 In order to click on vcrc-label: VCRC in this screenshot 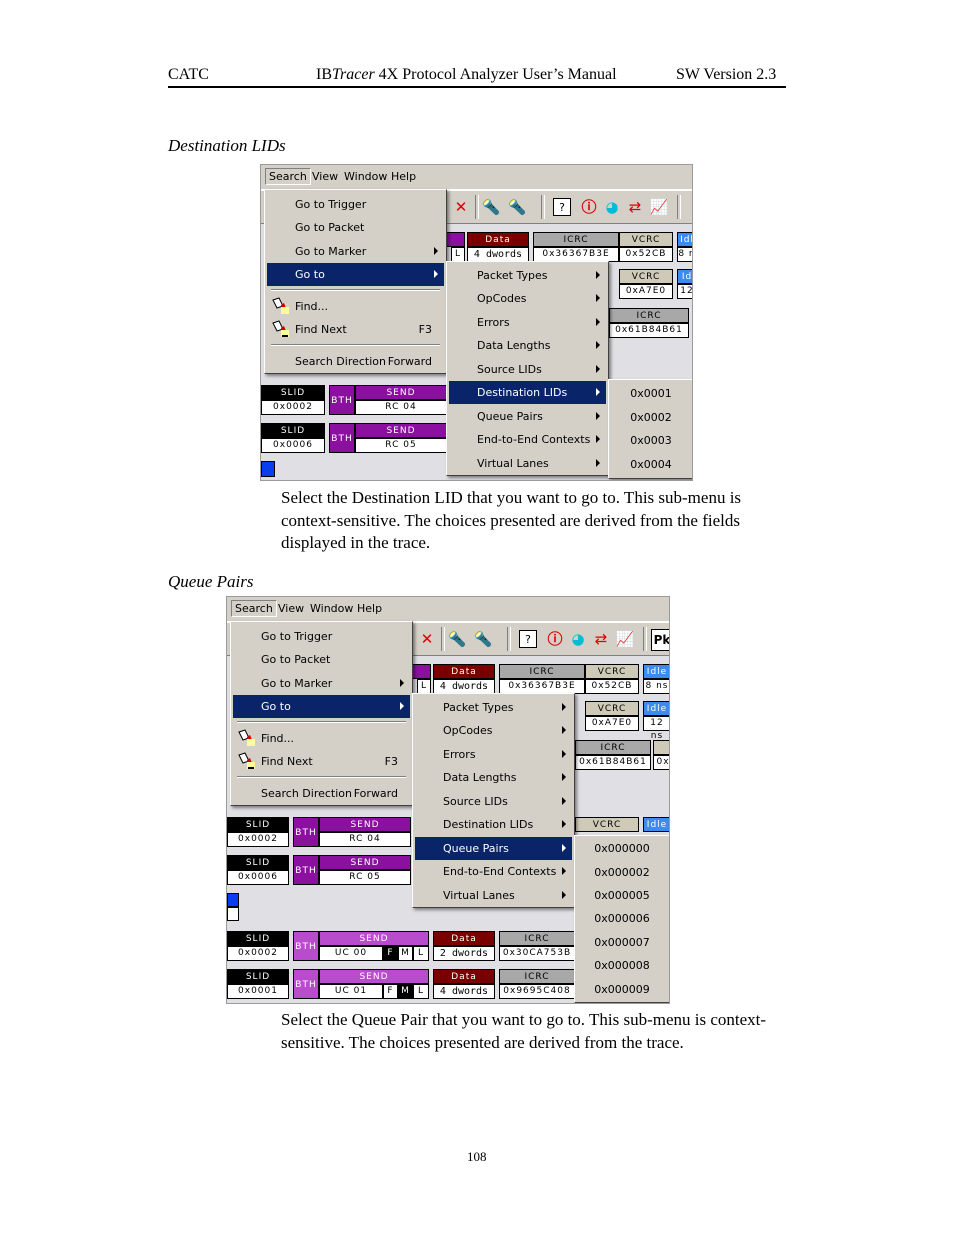, I will do `click(646, 276)`.